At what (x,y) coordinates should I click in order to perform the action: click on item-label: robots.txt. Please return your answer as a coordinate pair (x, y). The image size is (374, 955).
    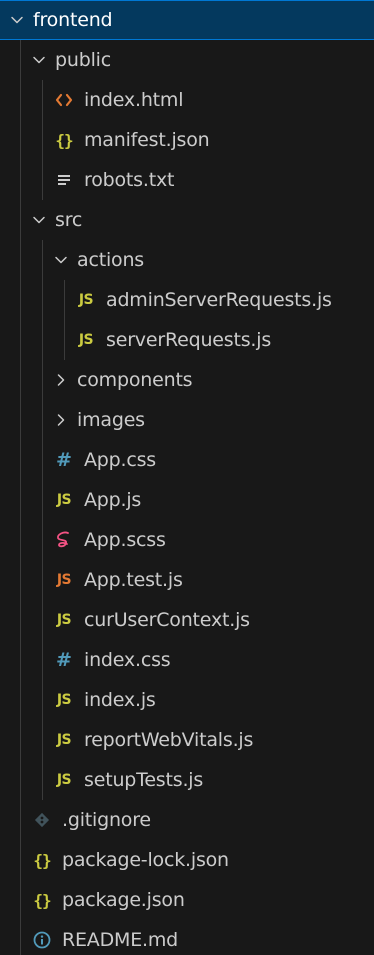
    Looking at the image, I should click on (129, 180).